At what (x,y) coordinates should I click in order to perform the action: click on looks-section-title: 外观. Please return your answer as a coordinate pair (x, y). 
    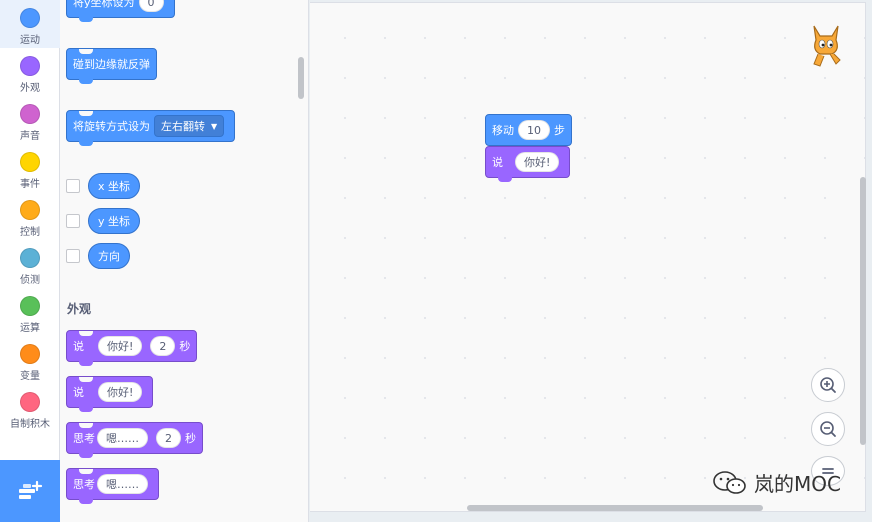
    Looking at the image, I should click on (79, 309).